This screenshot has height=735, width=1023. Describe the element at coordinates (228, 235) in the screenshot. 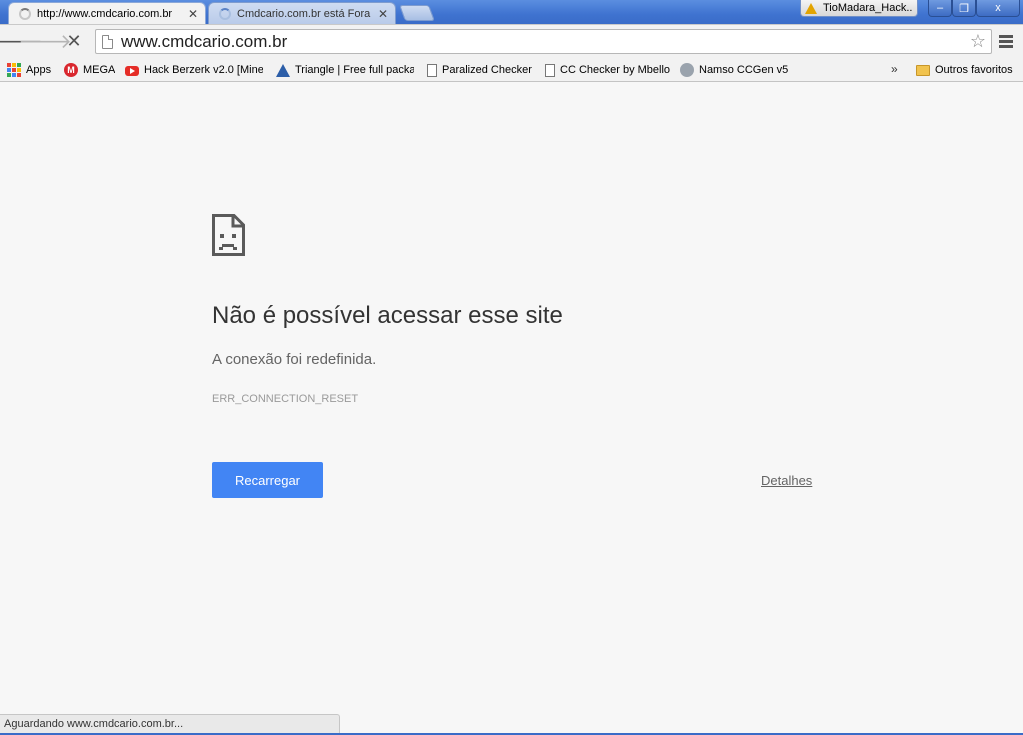

I see `sad-page-icon` at that location.